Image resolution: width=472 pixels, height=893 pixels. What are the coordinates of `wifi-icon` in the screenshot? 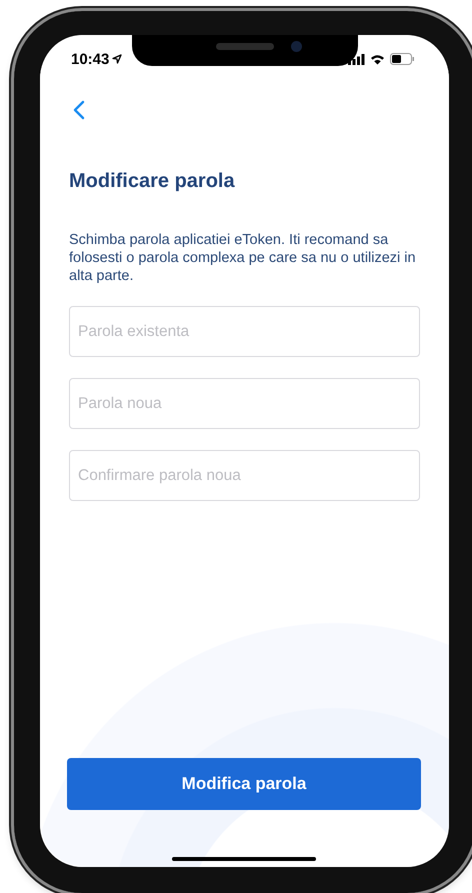 It's located at (377, 59).